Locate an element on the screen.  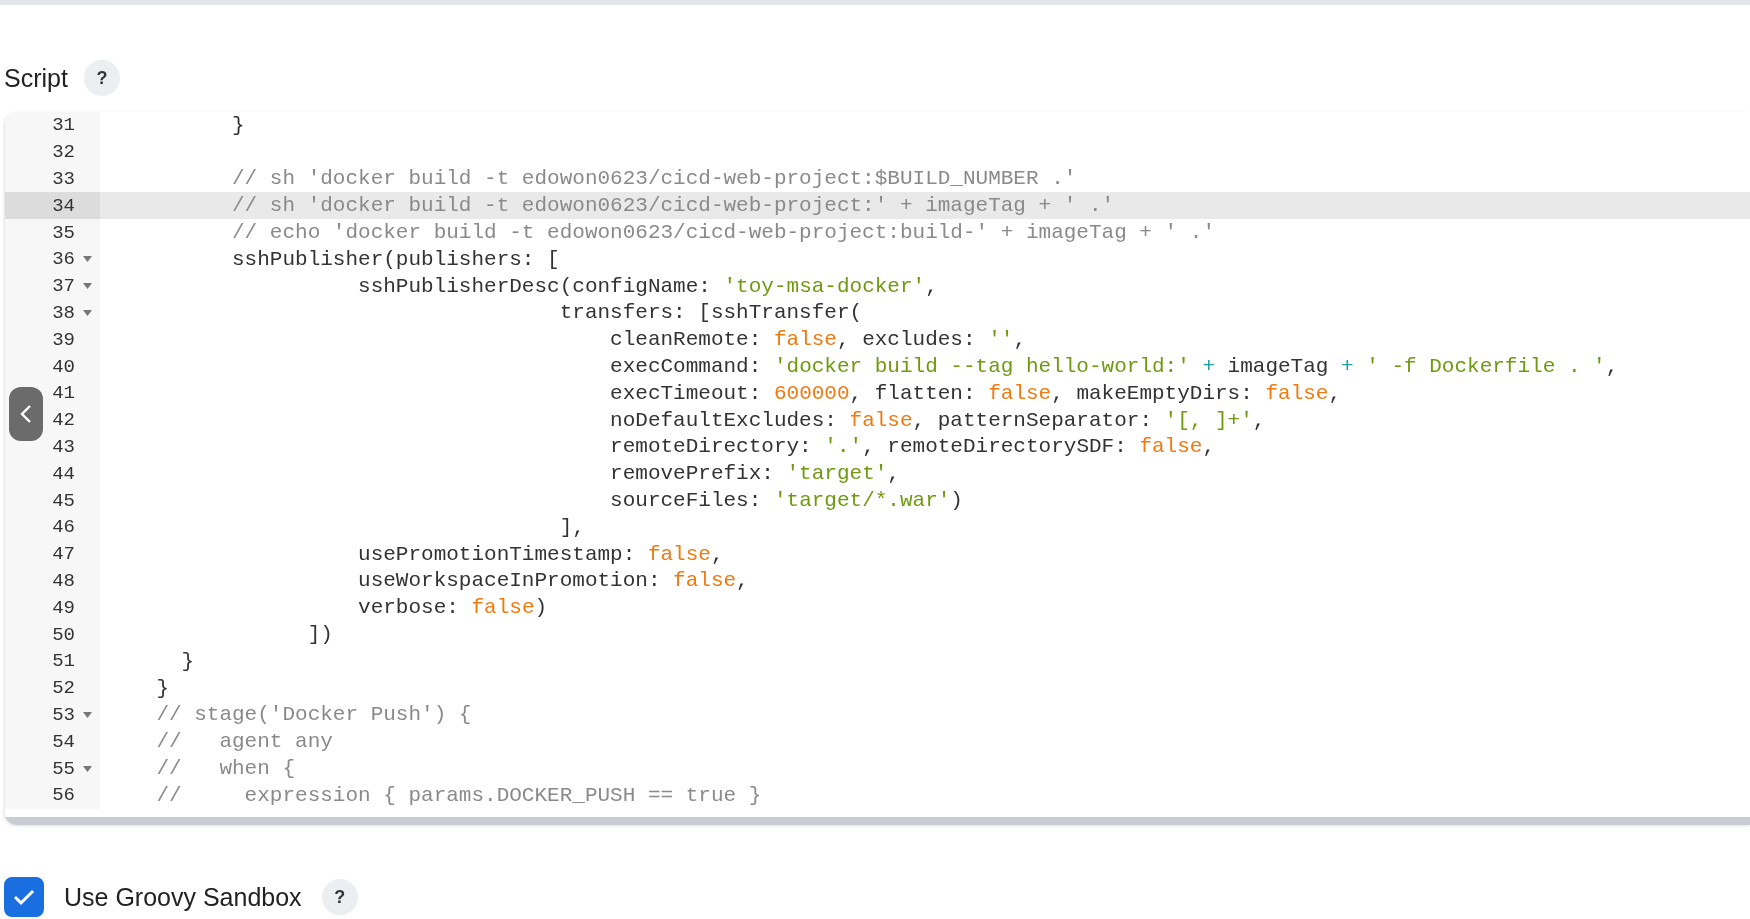
line-number: 52 is located at coordinates (63, 688).